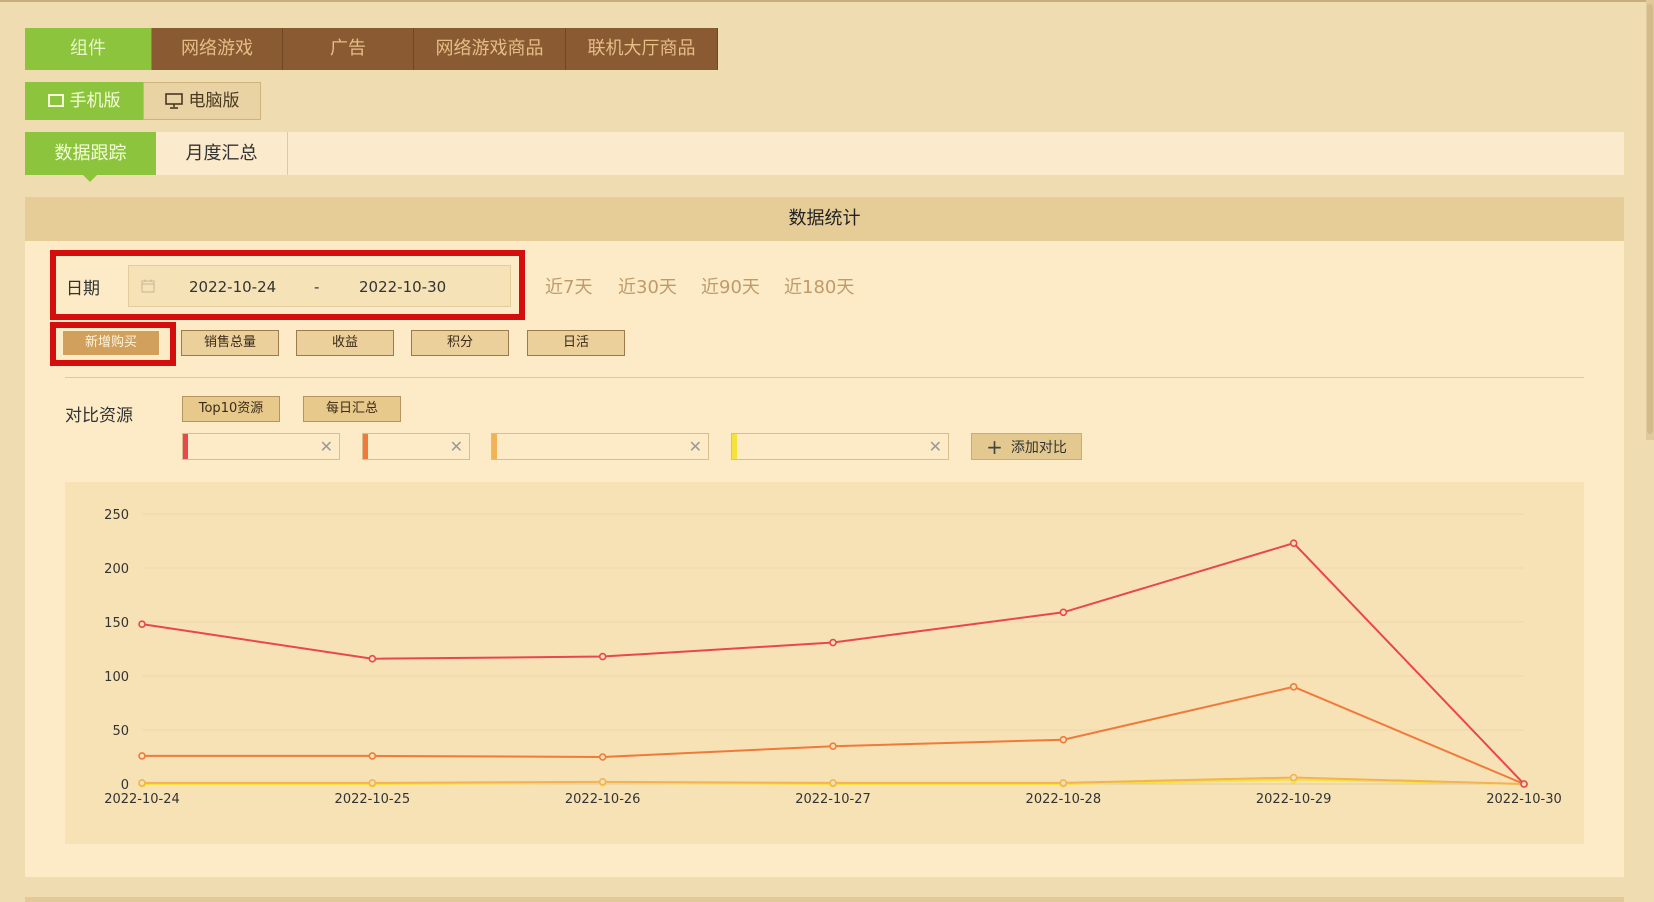  What do you see at coordinates (55, 100) in the screenshot?
I see `mobile-icon` at bounding box center [55, 100].